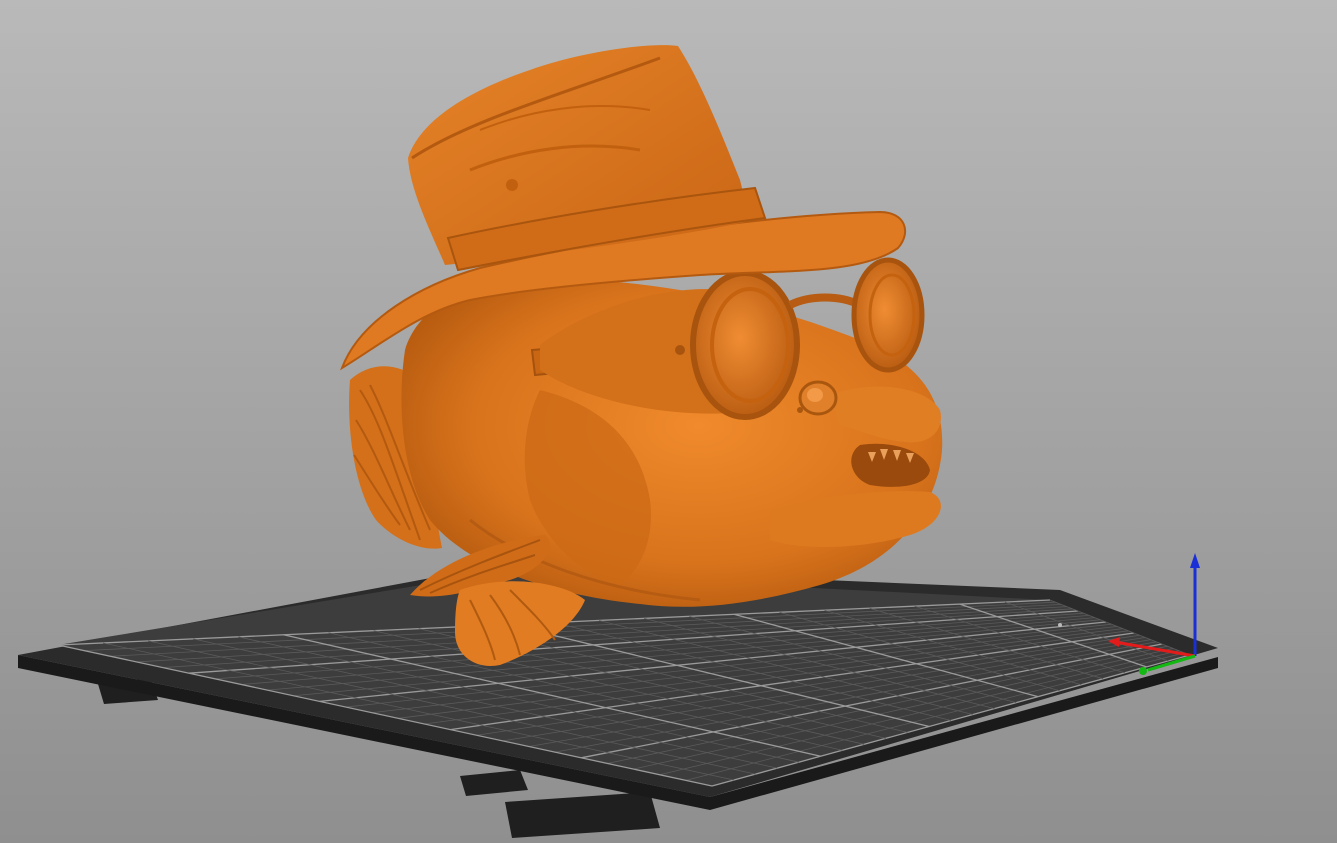 The width and height of the screenshot is (1337, 843). What do you see at coordinates (1143, 671) in the screenshot?
I see `axis-y-arrow` at bounding box center [1143, 671].